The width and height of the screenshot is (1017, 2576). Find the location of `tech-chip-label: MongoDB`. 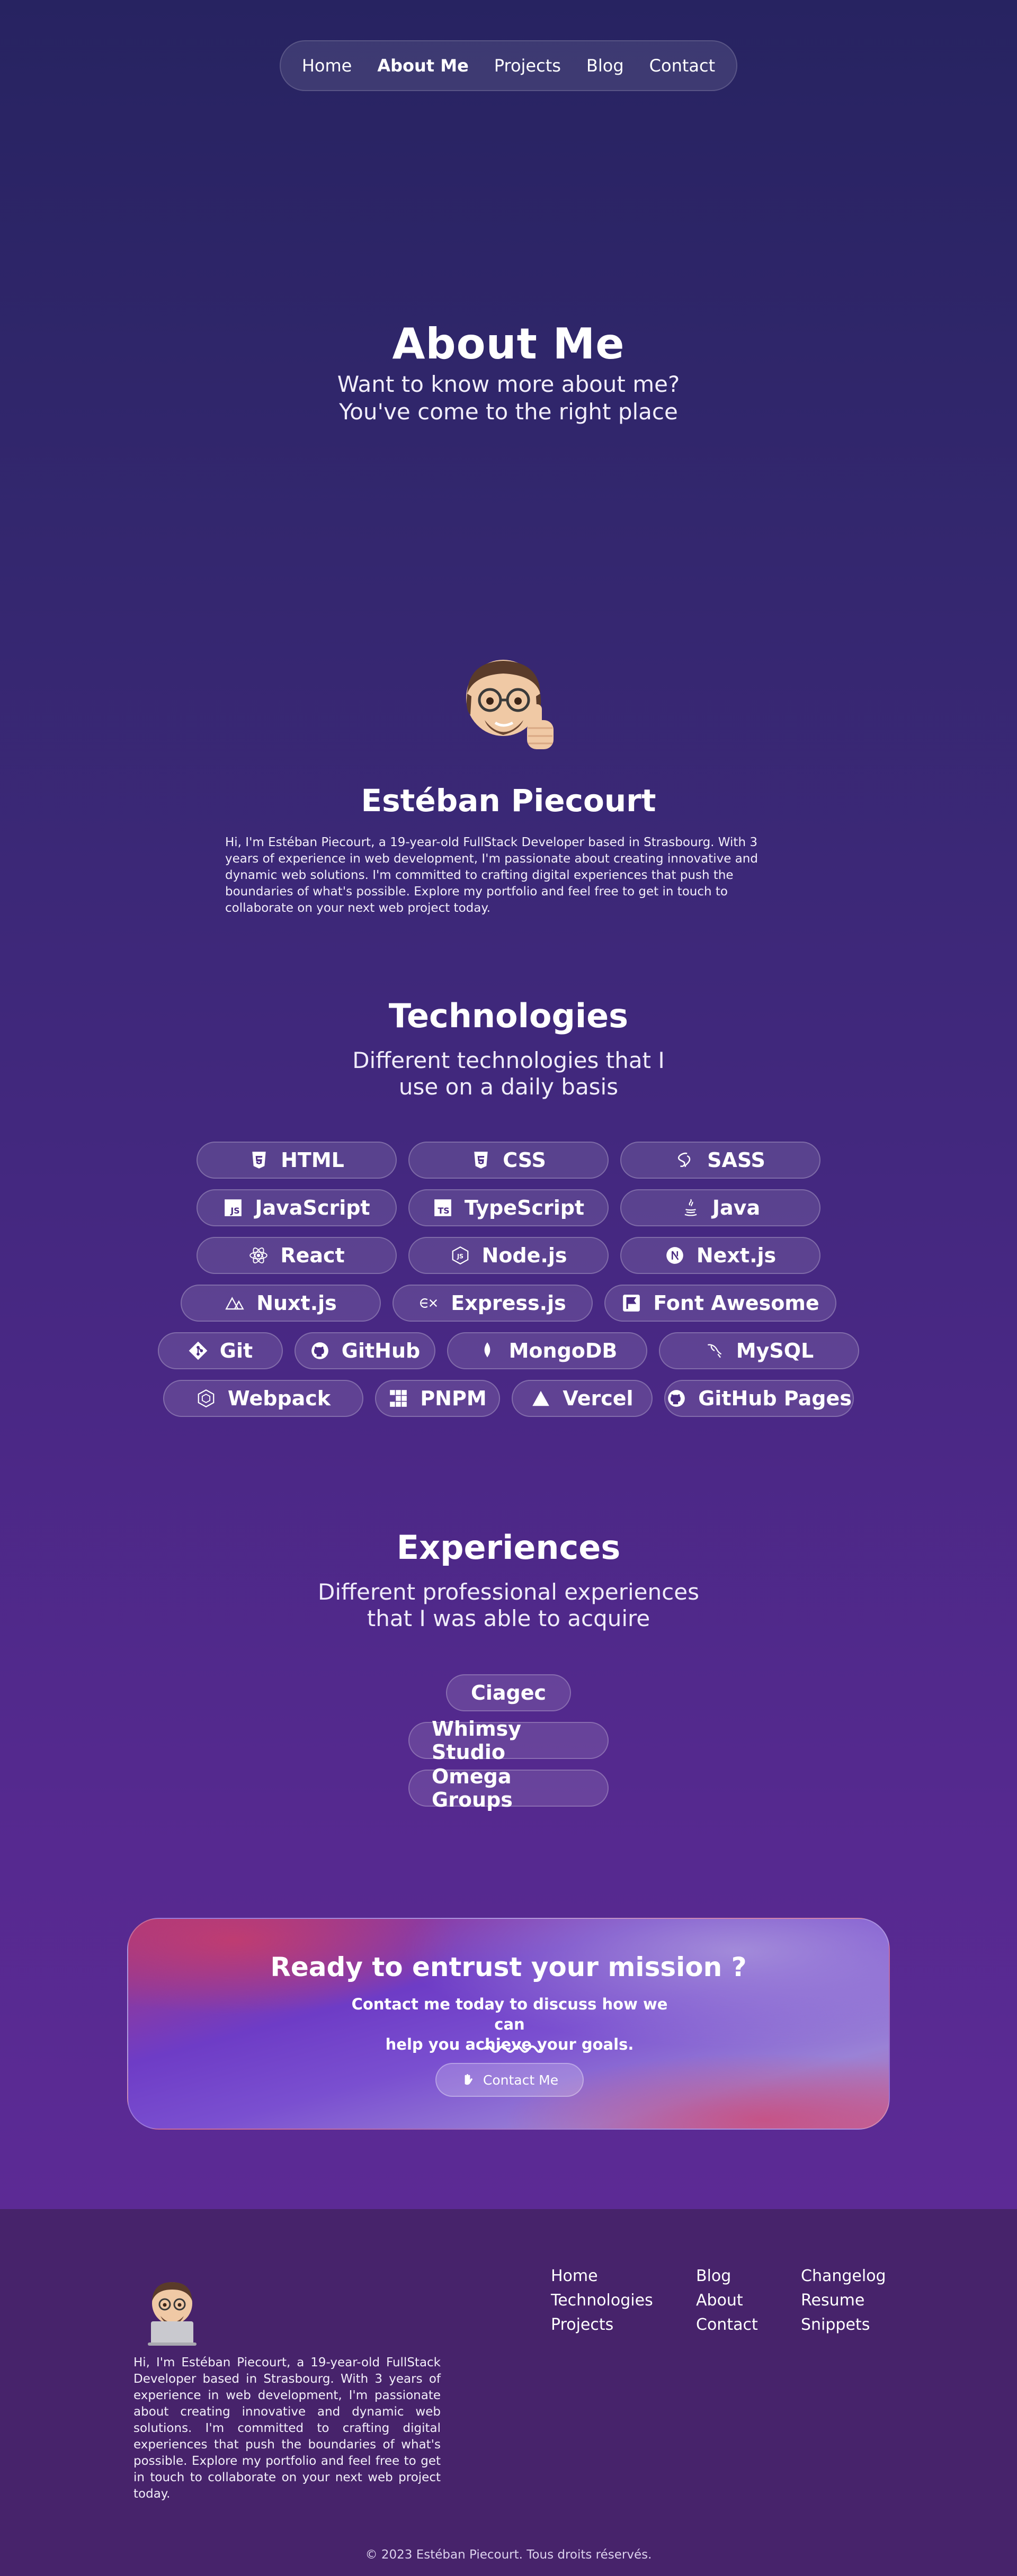

tech-chip-label: MongoDB is located at coordinates (563, 1350).